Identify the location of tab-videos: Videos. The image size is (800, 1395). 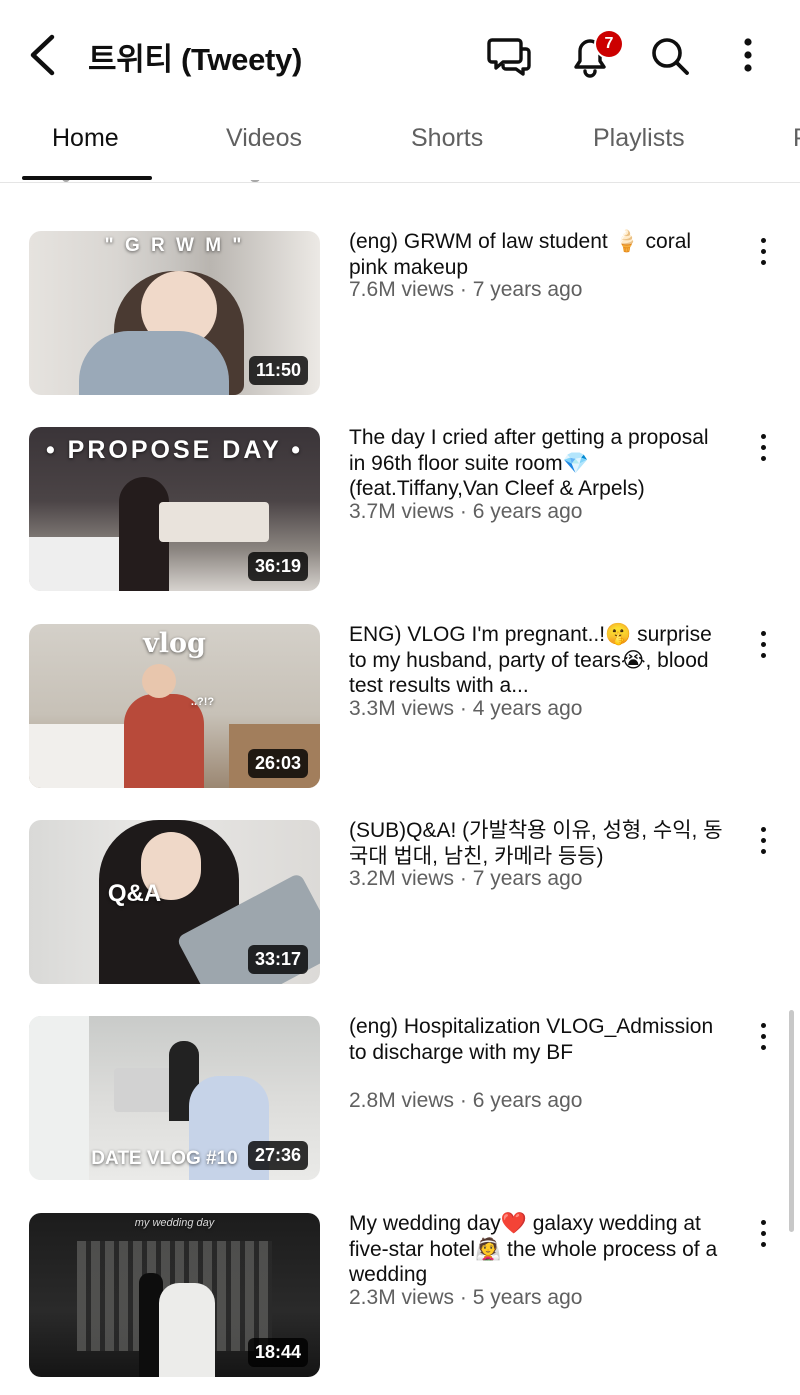
(264, 138).